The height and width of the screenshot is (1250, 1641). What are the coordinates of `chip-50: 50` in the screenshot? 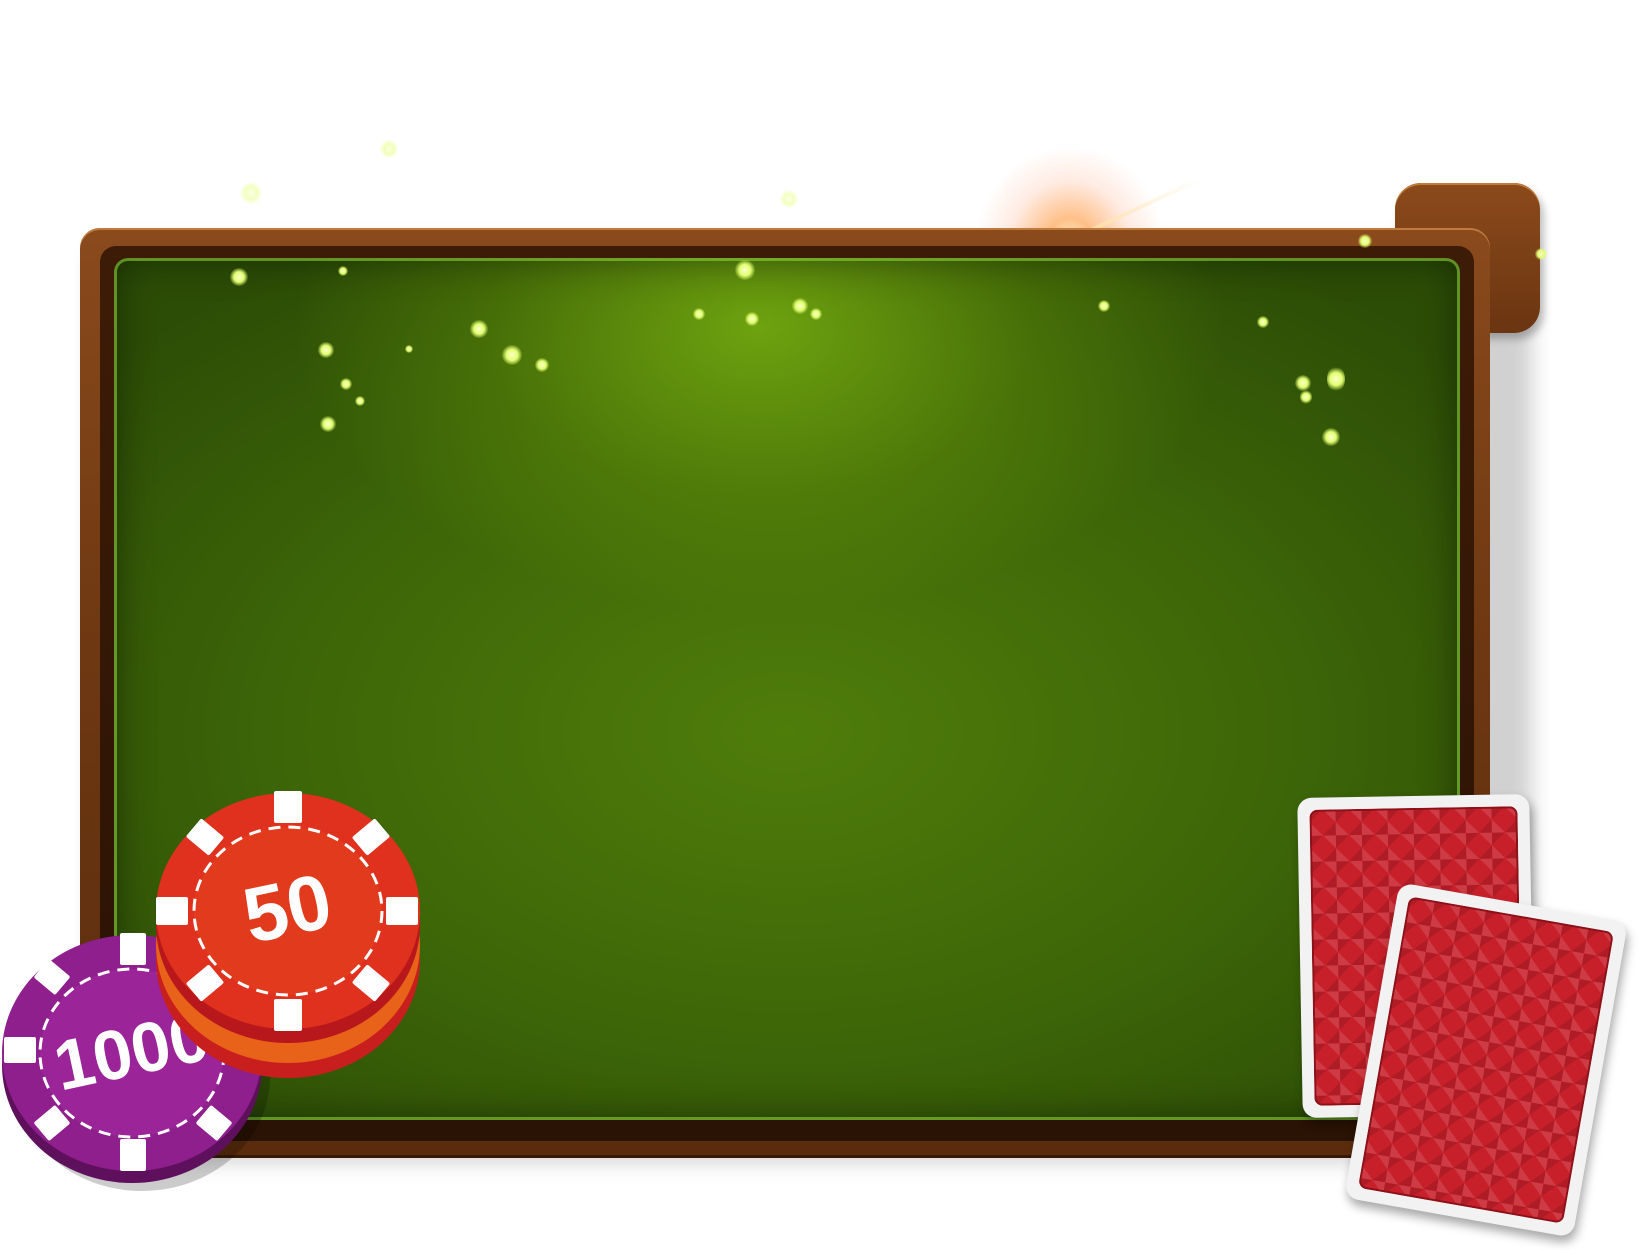 It's located at (288, 934).